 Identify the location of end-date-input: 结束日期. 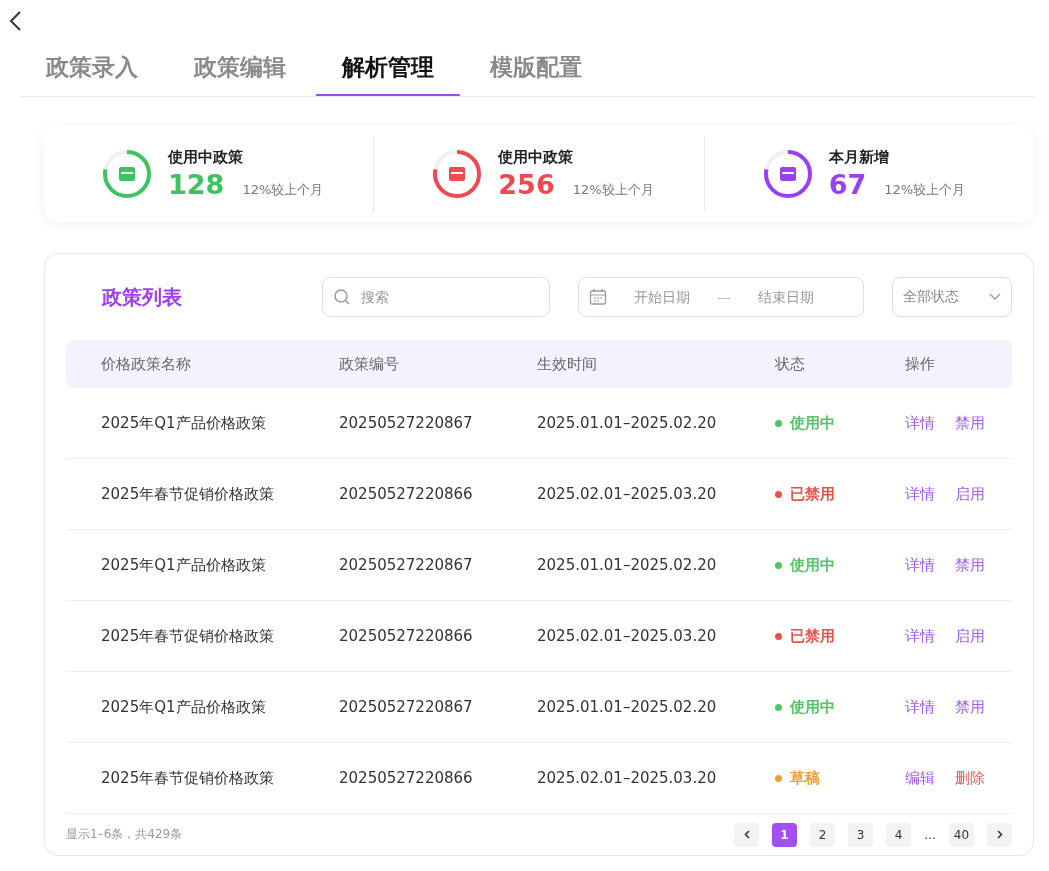
(786, 297).